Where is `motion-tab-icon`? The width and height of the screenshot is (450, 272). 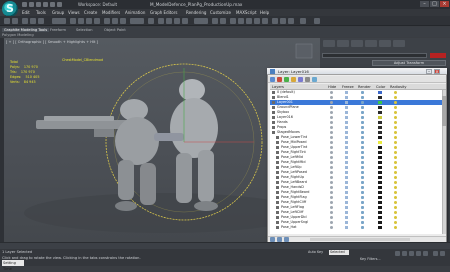 motion-tab-icon is located at coordinates (371, 43).